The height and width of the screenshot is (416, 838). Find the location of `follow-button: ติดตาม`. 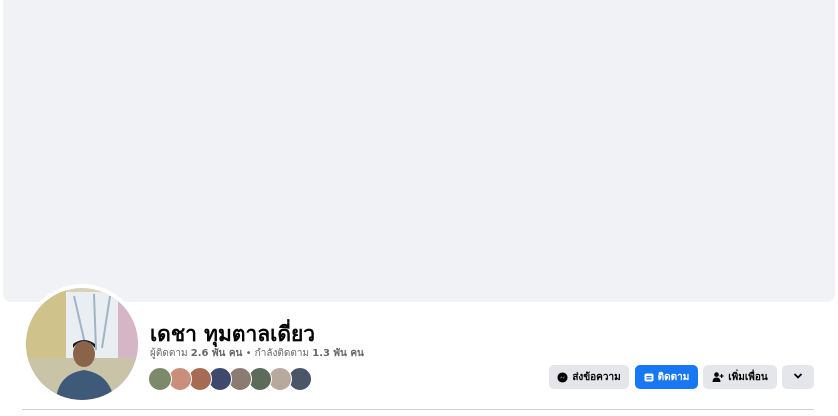

follow-button: ติดตาม is located at coordinates (666, 377).